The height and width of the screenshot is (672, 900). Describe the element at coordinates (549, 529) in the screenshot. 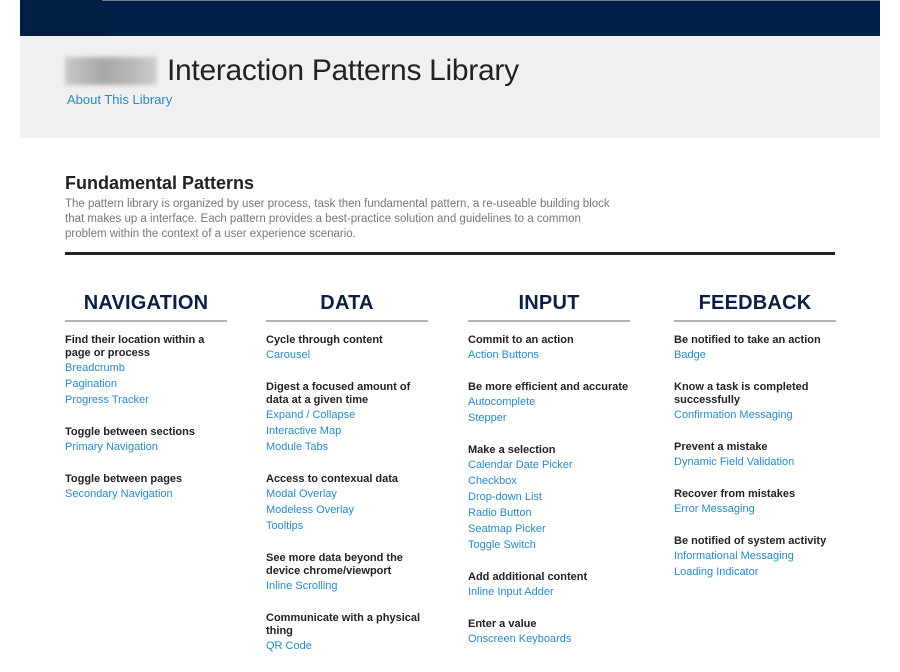

I see `pattern-link: Seatmap Picker` at that location.